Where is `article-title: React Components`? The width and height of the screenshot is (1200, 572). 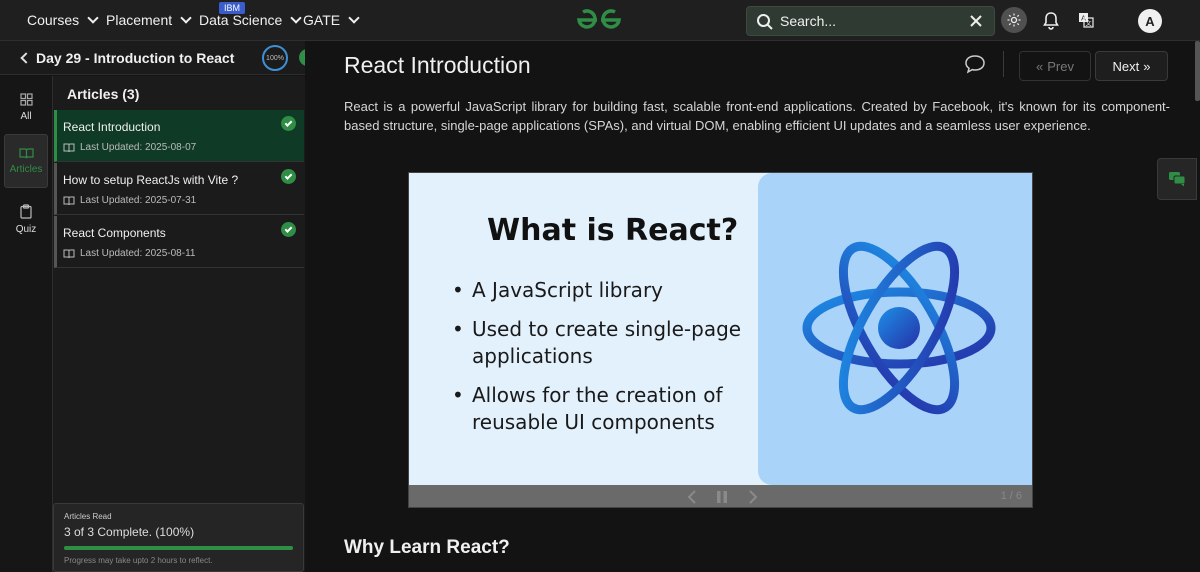
article-title: React Components is located at coordinates (114, 233).